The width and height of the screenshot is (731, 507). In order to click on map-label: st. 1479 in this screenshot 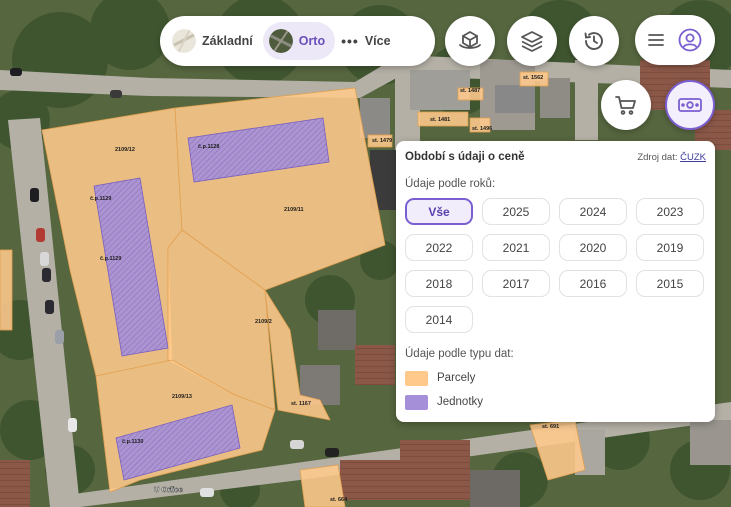, I will do `click(382, 141)`.